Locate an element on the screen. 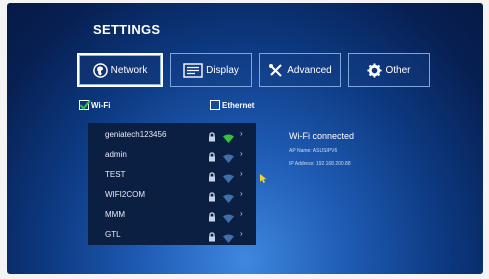 This screenshot has width=489, height=279. connection-status: Wi-Fi connected is located at coordinates (322, 136).